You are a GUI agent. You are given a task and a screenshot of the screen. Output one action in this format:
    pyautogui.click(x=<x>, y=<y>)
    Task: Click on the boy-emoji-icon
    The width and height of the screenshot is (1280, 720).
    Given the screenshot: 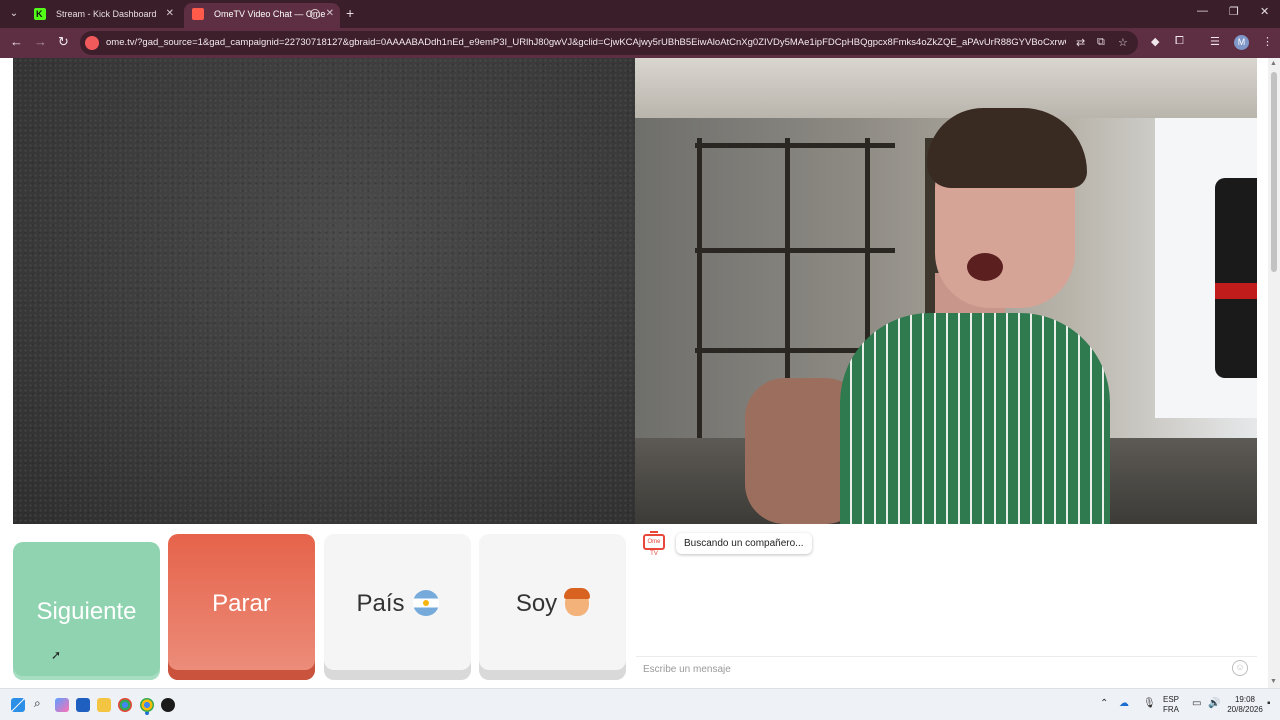 What is the action you would take?
    pyautogui.click(x=577, y=601)
    